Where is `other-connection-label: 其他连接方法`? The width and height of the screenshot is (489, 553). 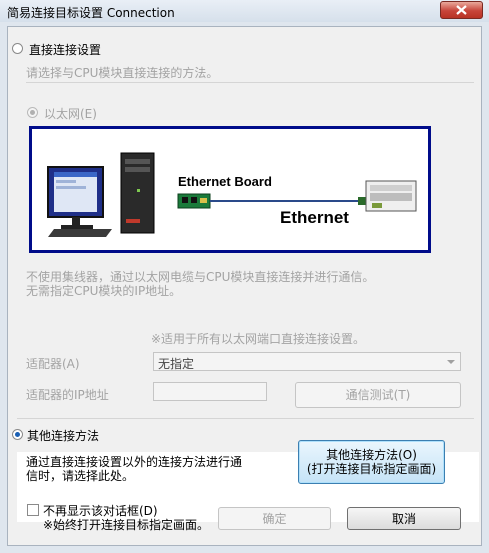 other-connection-label: 其他连接方法 is located at coordinates (63, 436).